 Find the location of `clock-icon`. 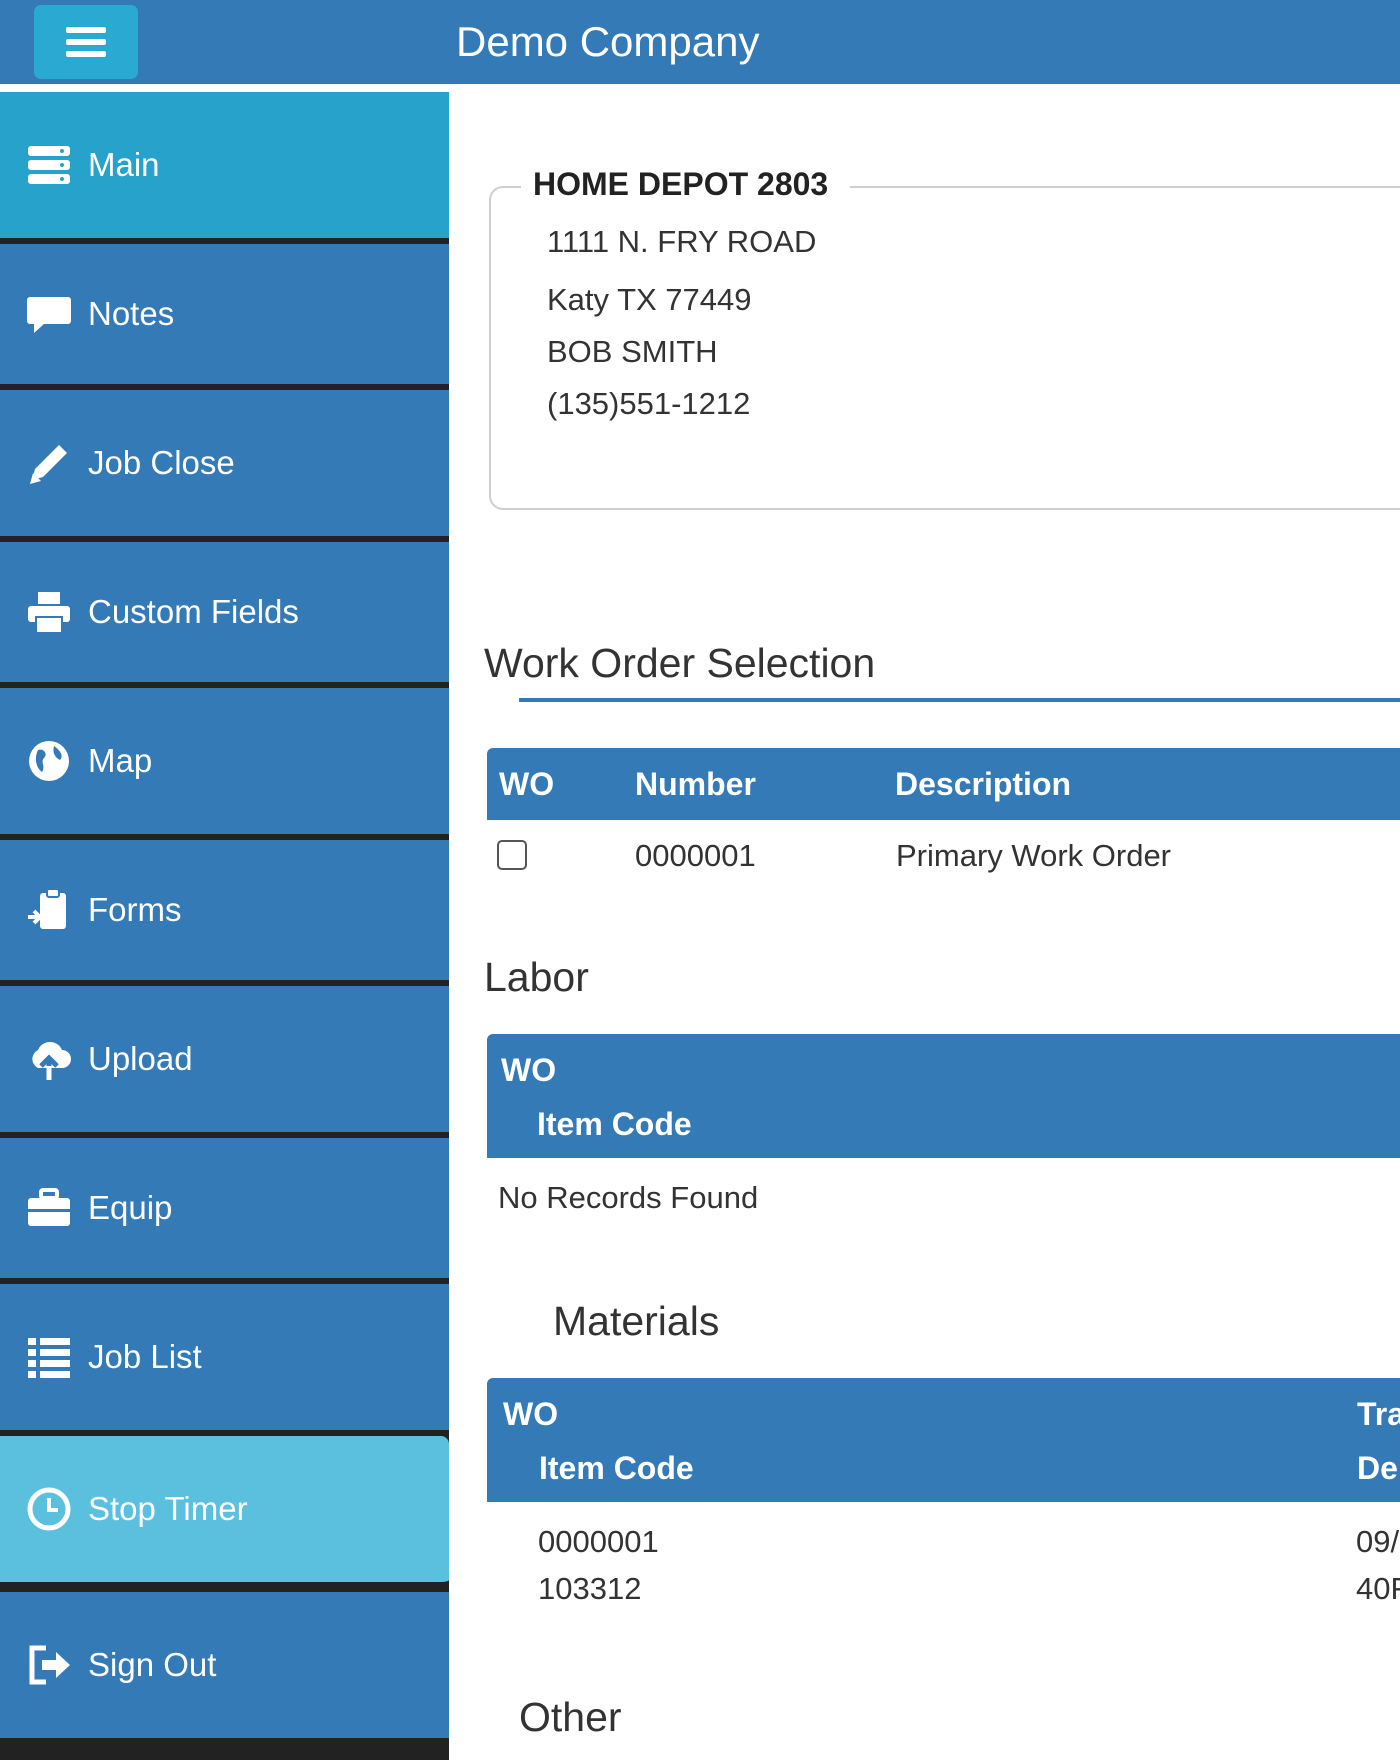

clock-icon is located at coordinates (49, 1509).